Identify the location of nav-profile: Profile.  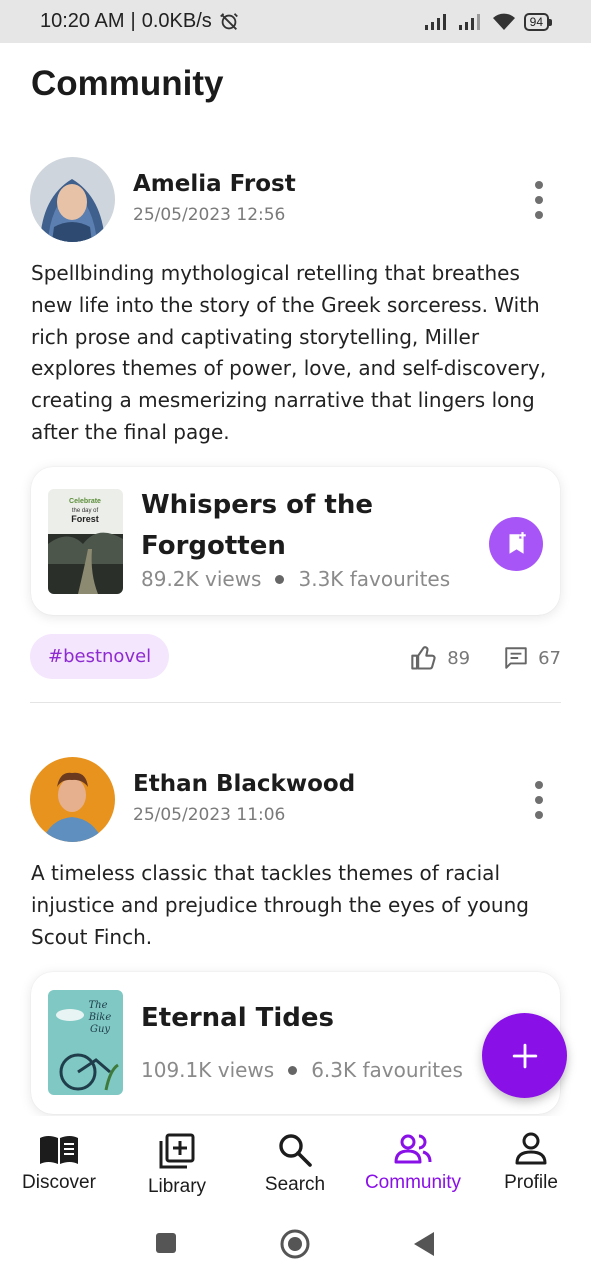
(531, 1163).